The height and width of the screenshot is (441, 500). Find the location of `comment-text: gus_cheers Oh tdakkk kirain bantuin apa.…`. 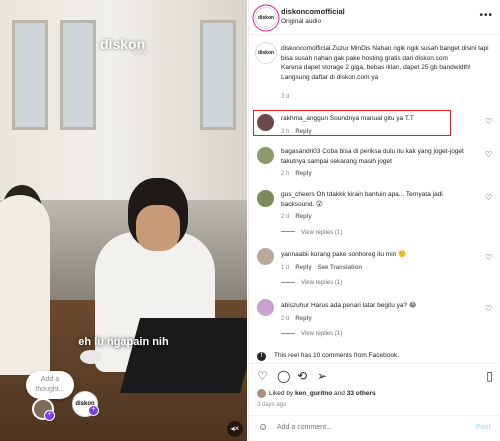

comment-text: gus_cheers Oh tdakkk kirain bantuin apa.… is located at coordinates (362, 199).